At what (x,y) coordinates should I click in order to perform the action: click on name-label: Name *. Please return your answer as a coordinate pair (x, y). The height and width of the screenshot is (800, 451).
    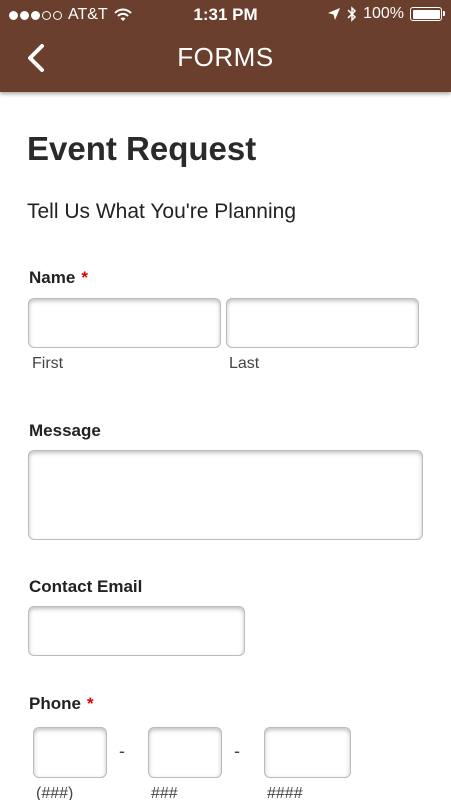
    Looking at the image, I should click on (58, 278).